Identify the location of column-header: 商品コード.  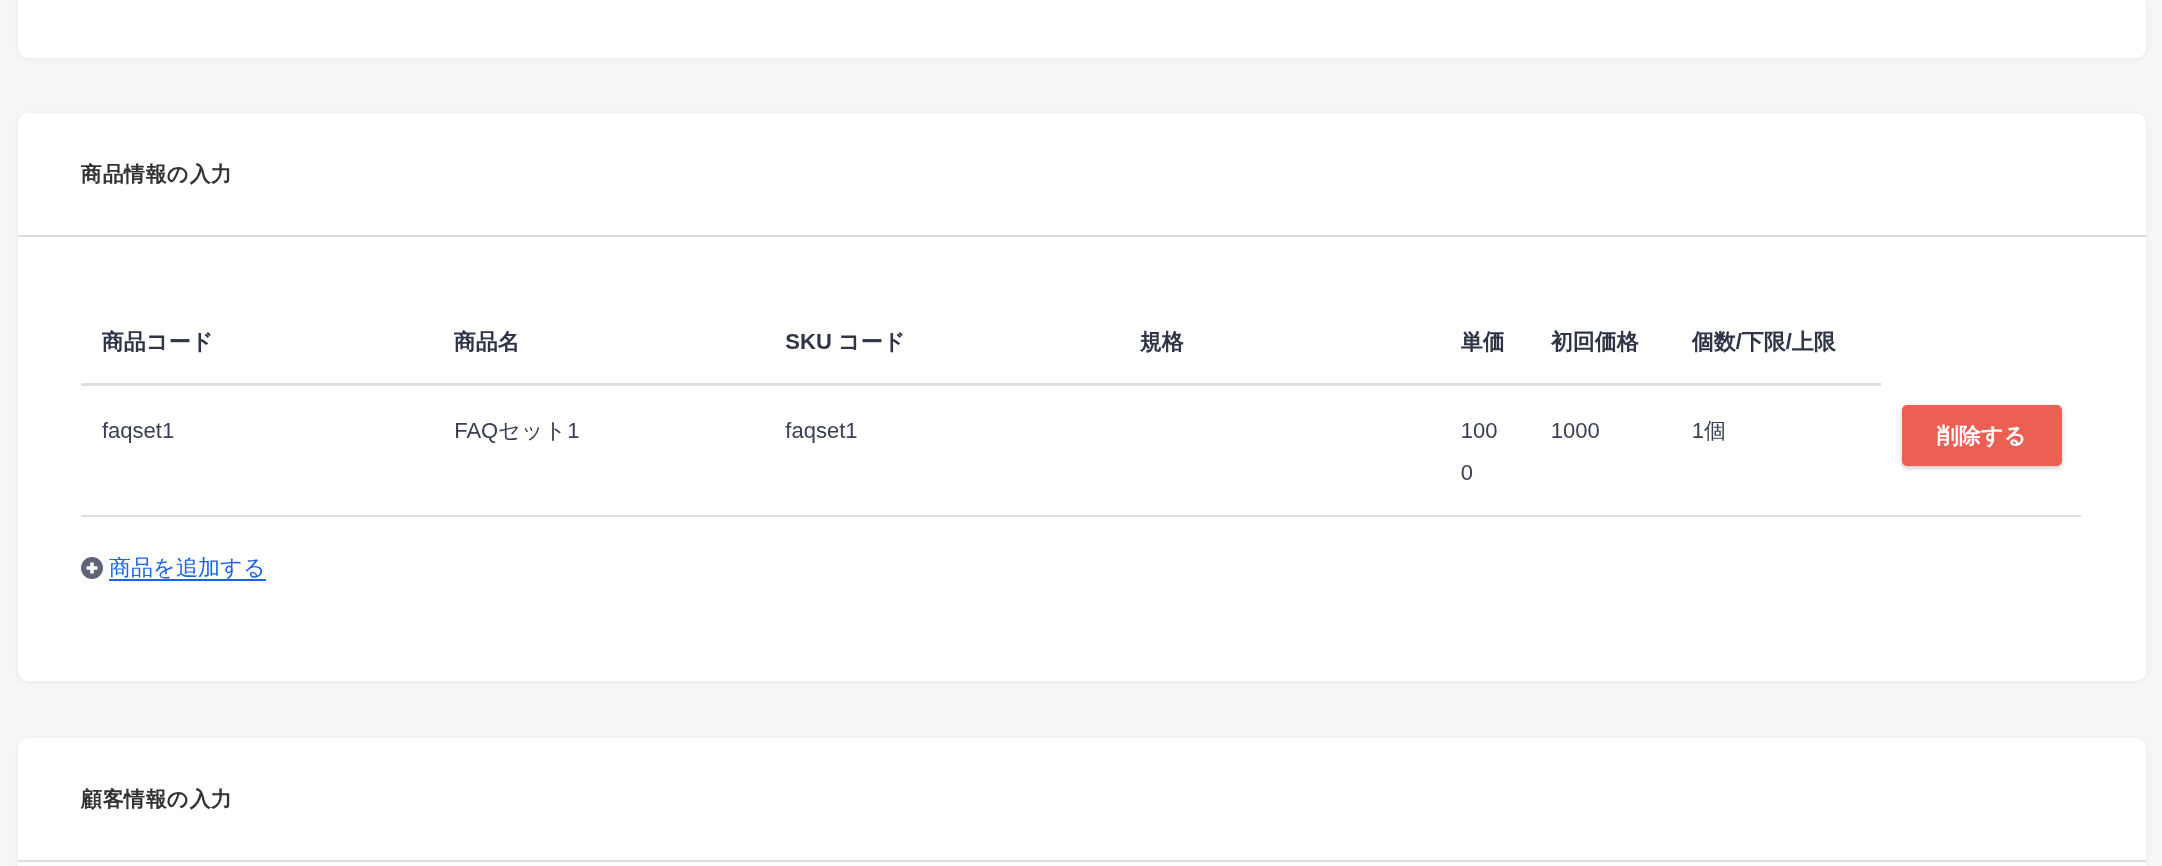
(257, 343).